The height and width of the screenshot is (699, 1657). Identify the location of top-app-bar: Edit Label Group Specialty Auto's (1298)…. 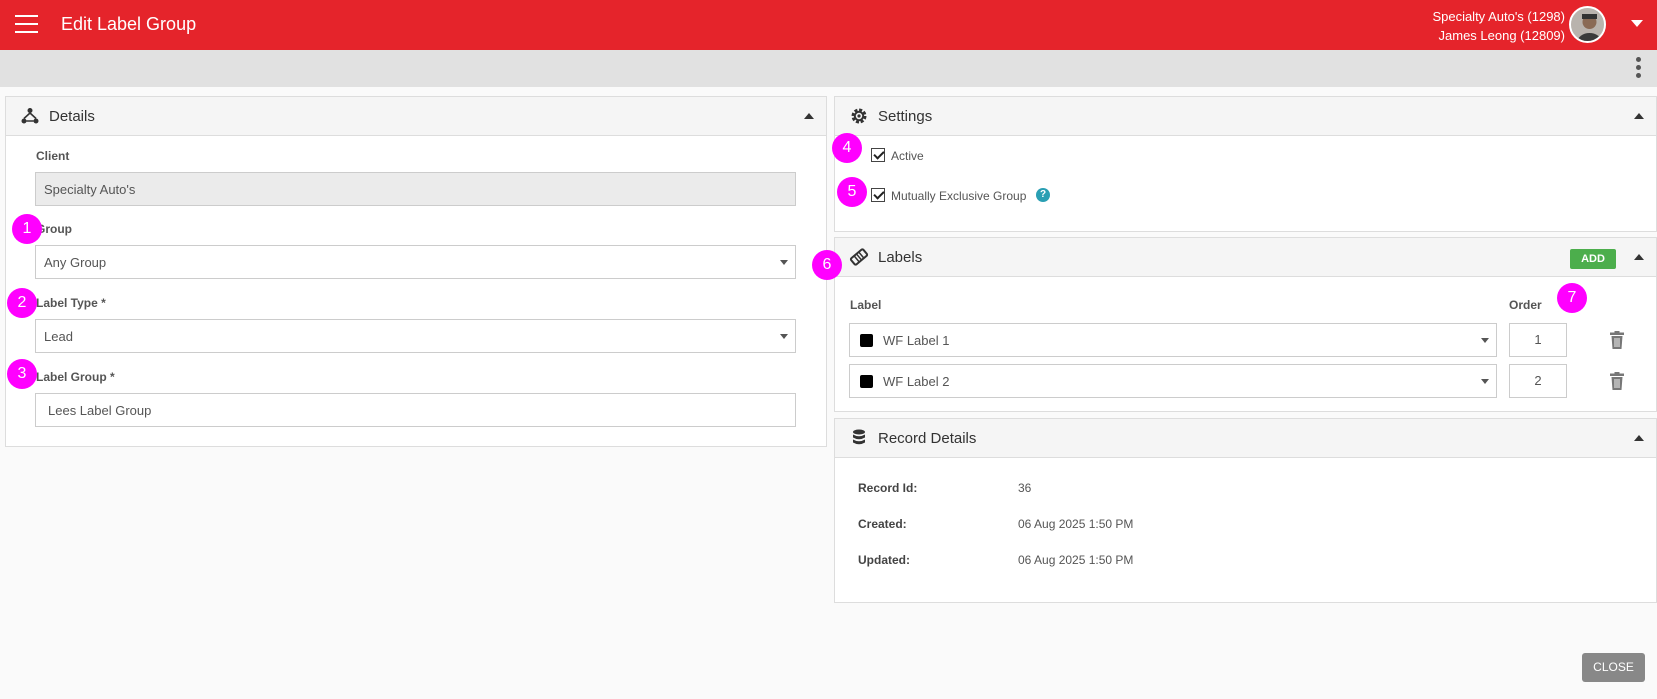
(828, 25).